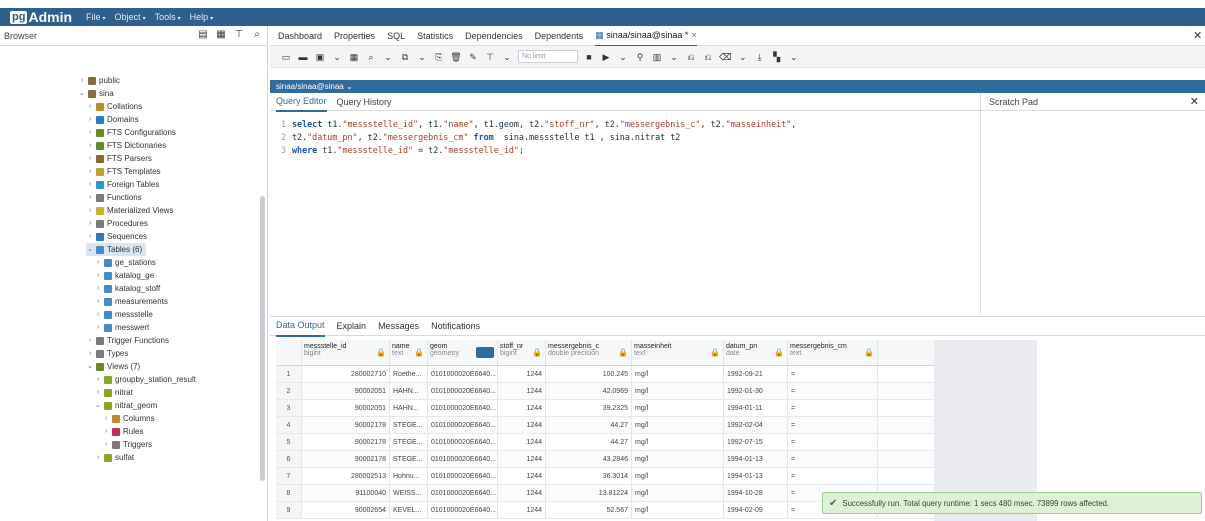 This screenshot has height=521, width=1205. What do you see at coordinates (126, 145) in the screenshot?
I see `tree-item: › FTS Dictionaries` at bounding box center [126, 145].